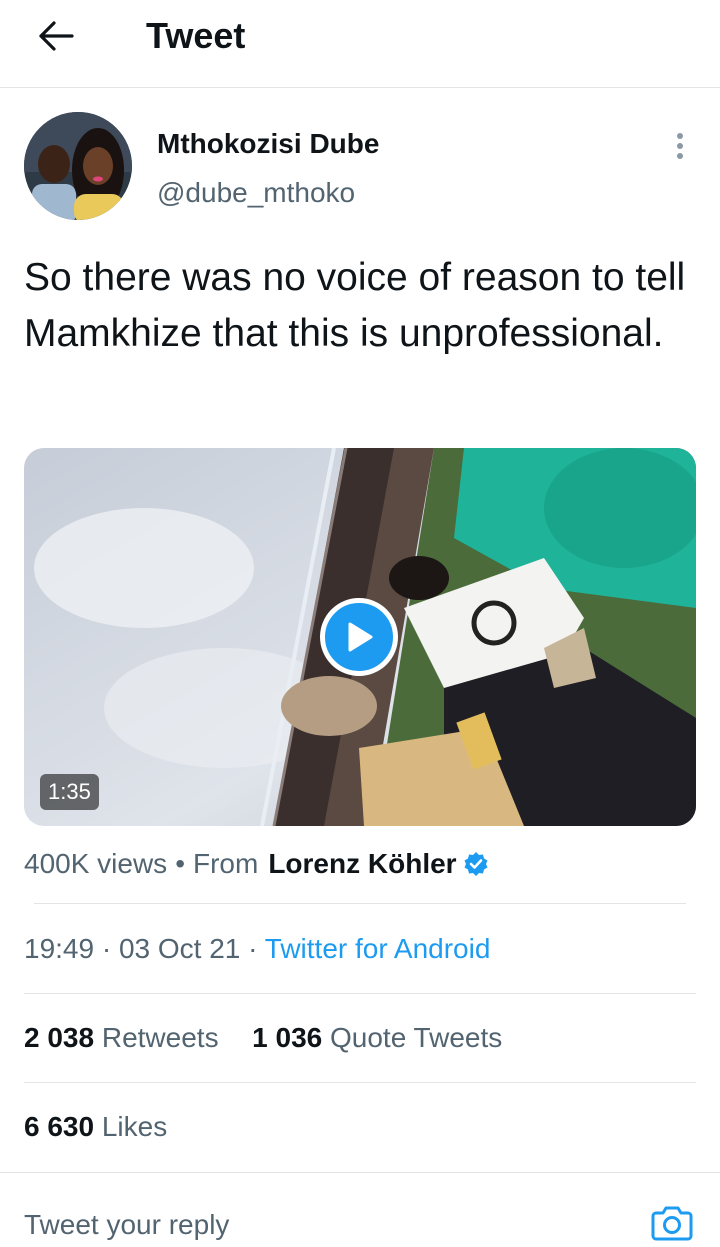 This screenshot has height=1247, width=720. Describe the element at coordinates (59, 1126) in the screenshot. I see `likes-count: 6 630` at that location.